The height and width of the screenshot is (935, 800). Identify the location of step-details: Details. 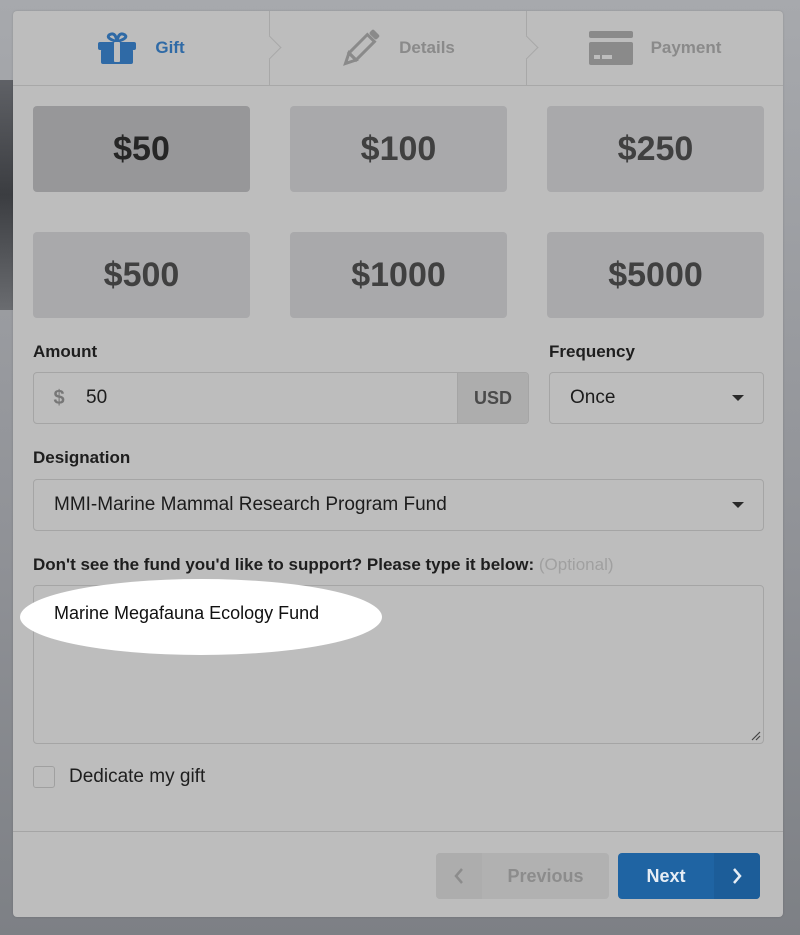
(404, 48).